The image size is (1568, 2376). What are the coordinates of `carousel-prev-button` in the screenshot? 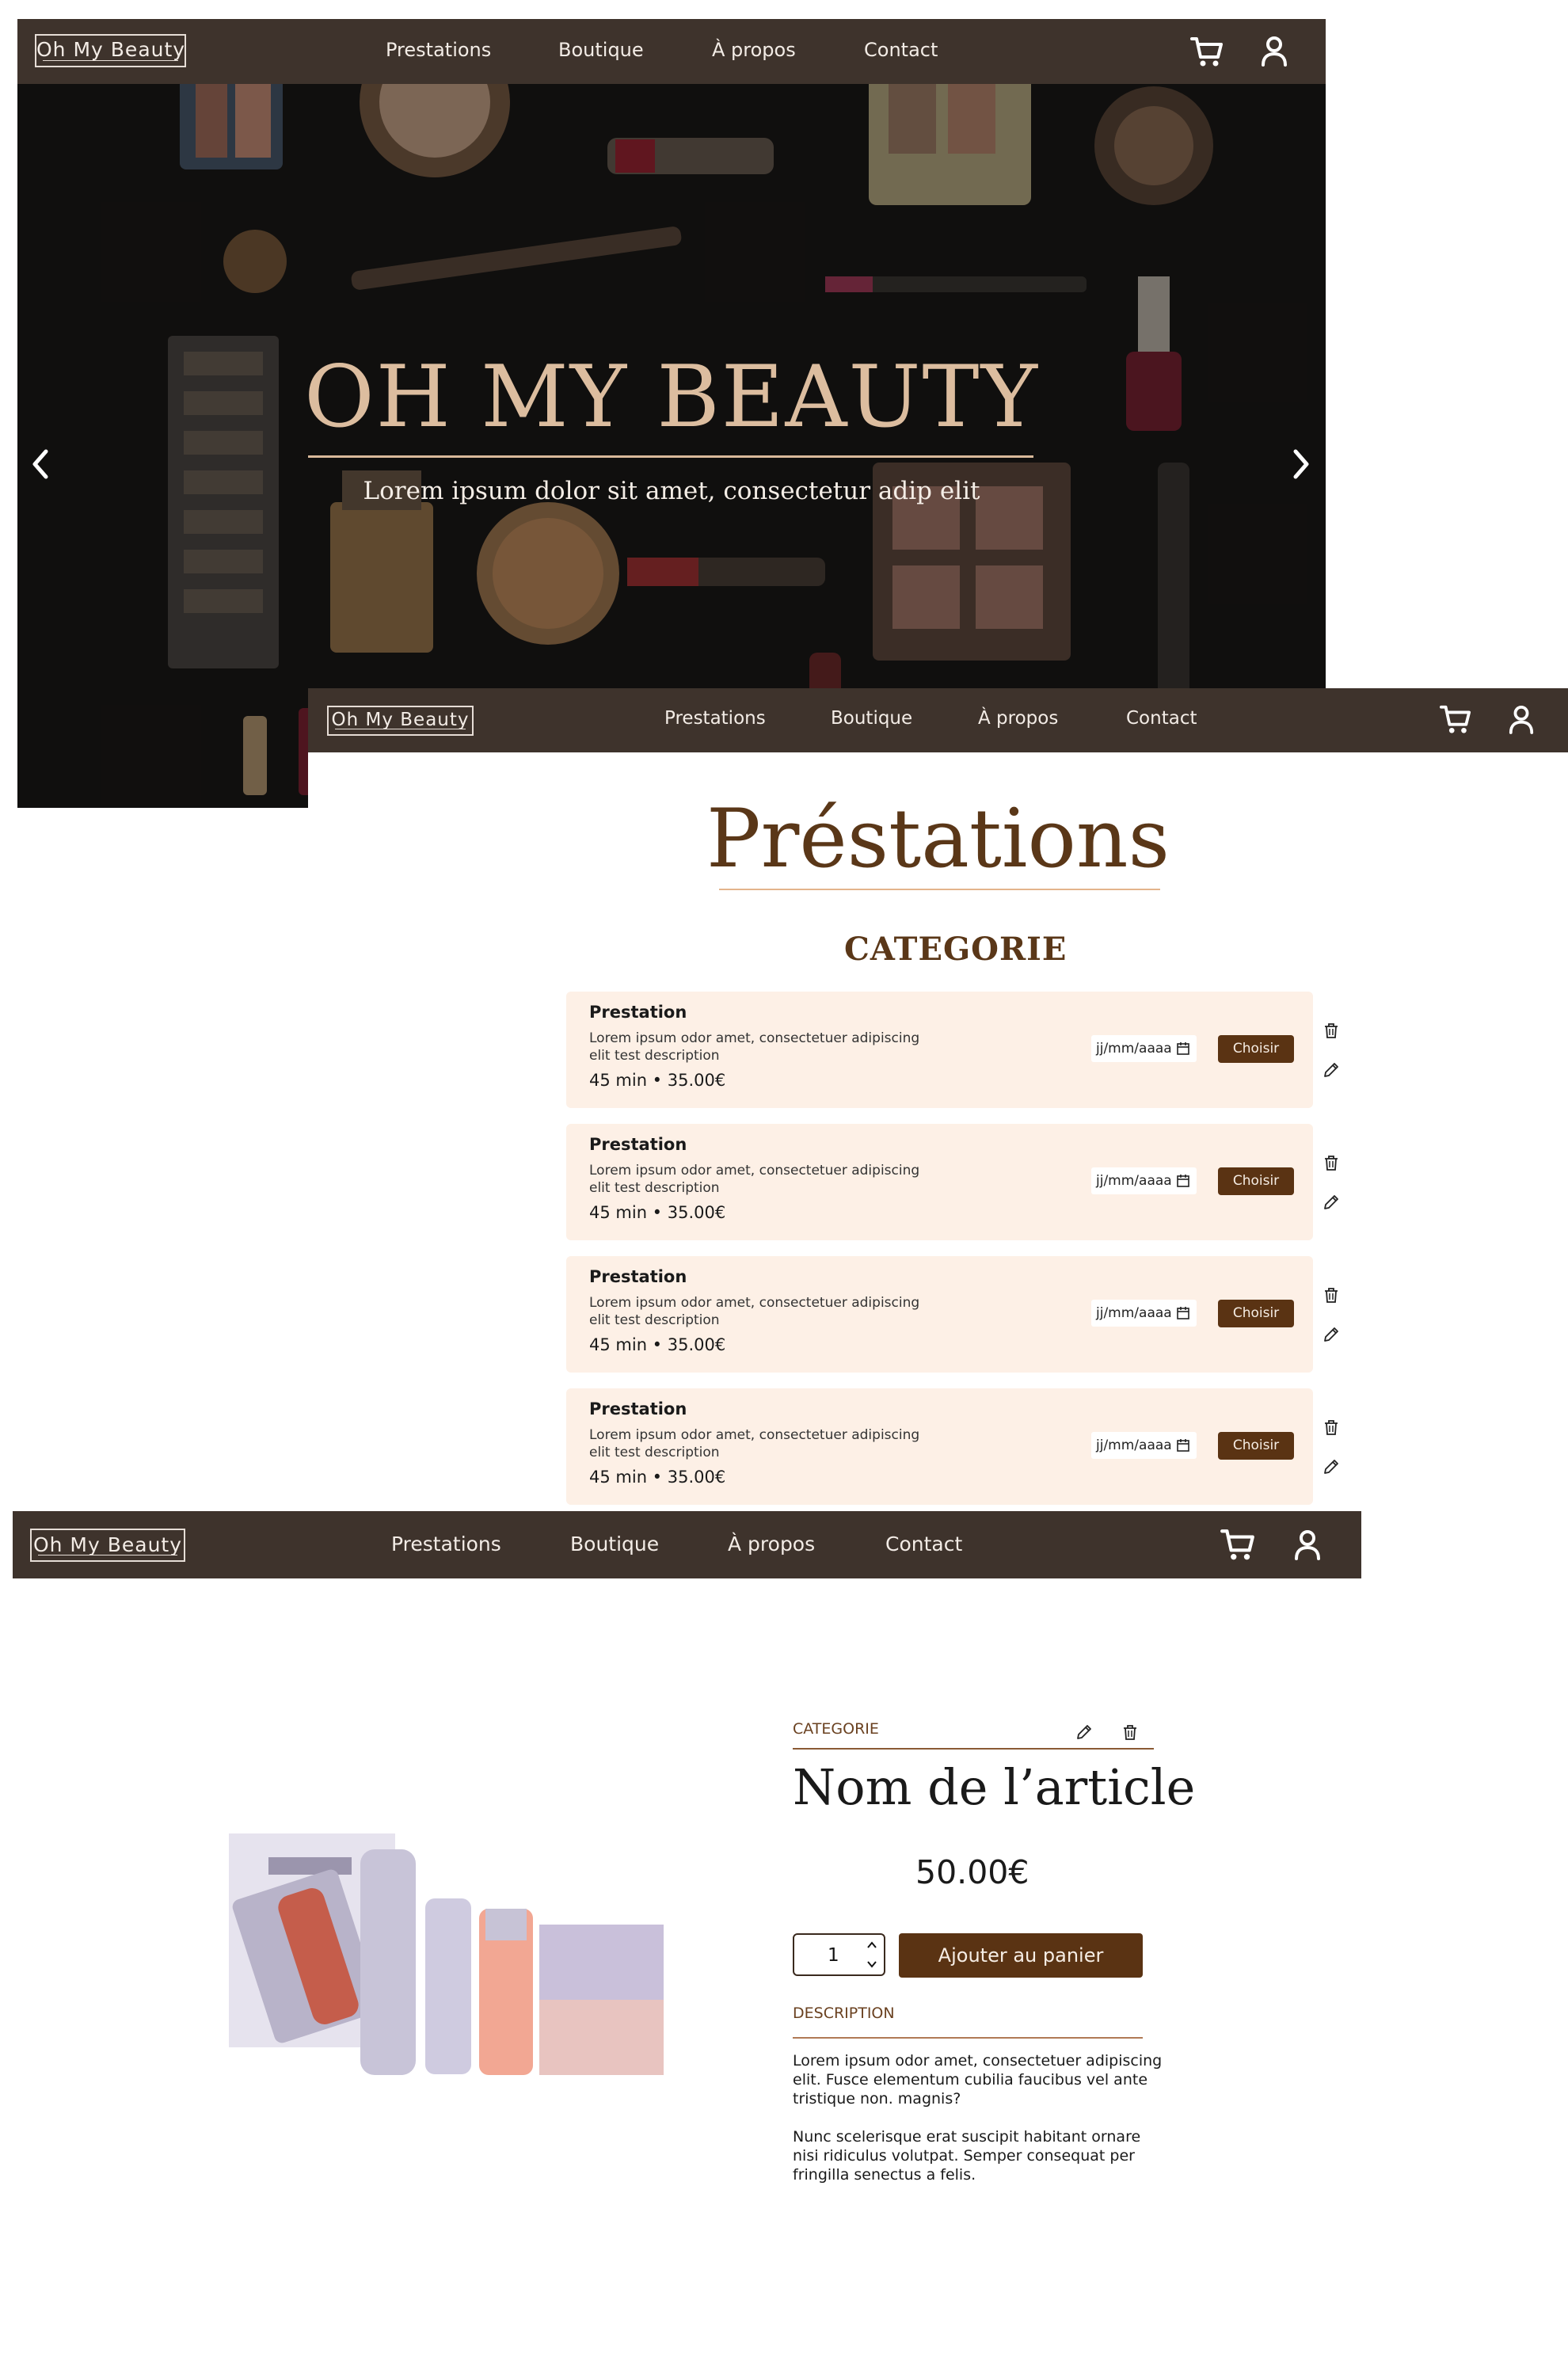 It's located at (40, 464).